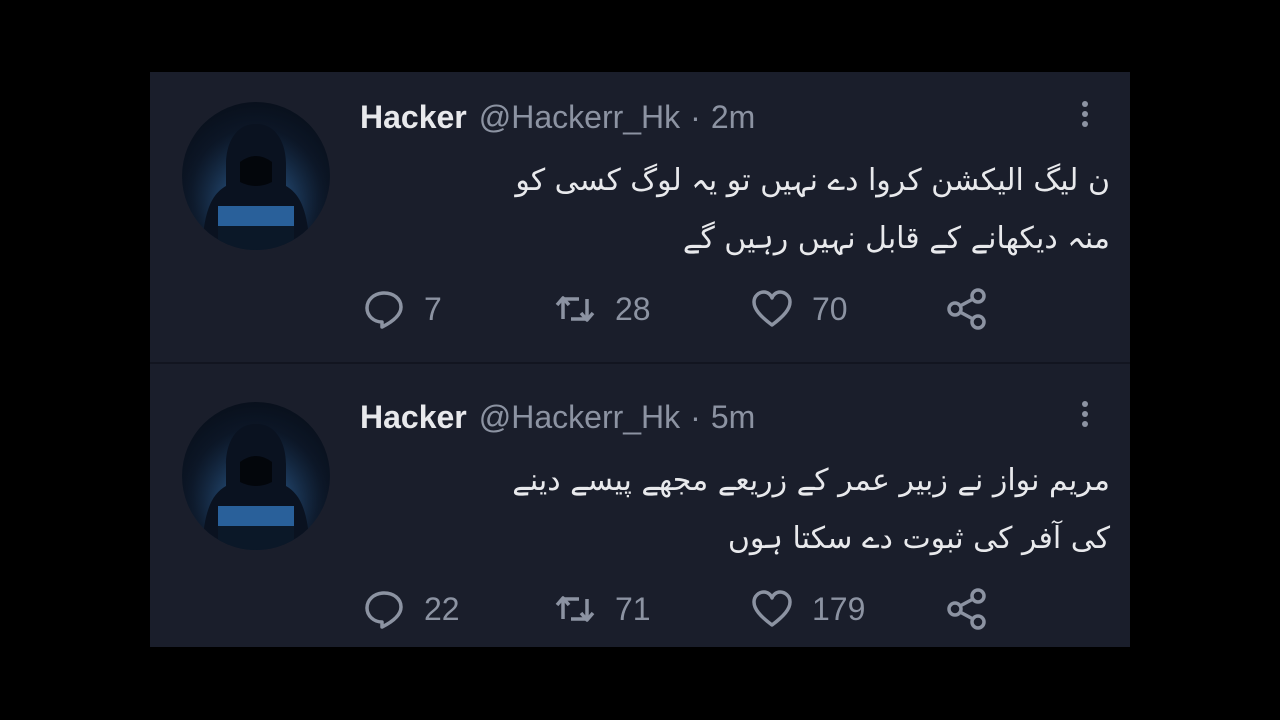  I want to click on tweet-actions: 22 71 179, so click(685, 609).